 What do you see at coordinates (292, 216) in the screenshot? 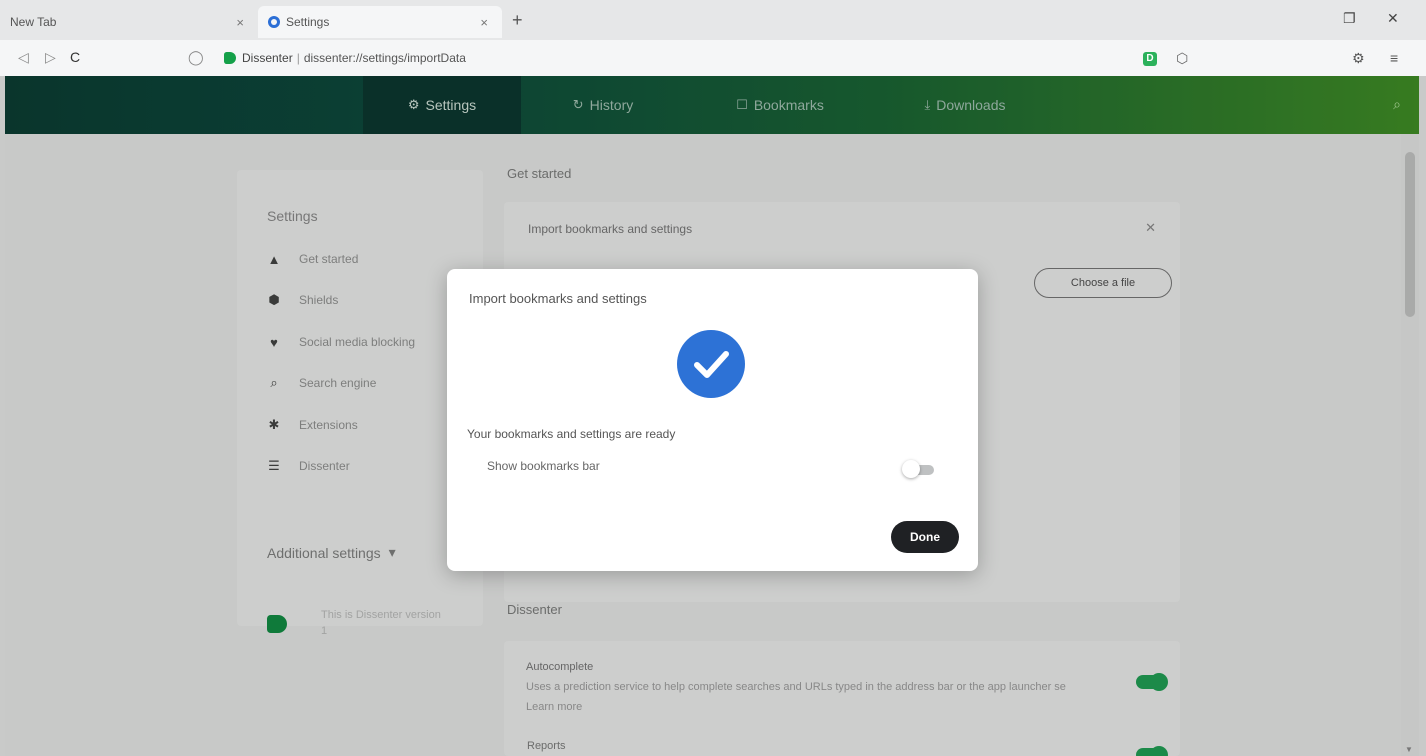
I see `sidebar-title: Settings` at bounding box center [292, 216].